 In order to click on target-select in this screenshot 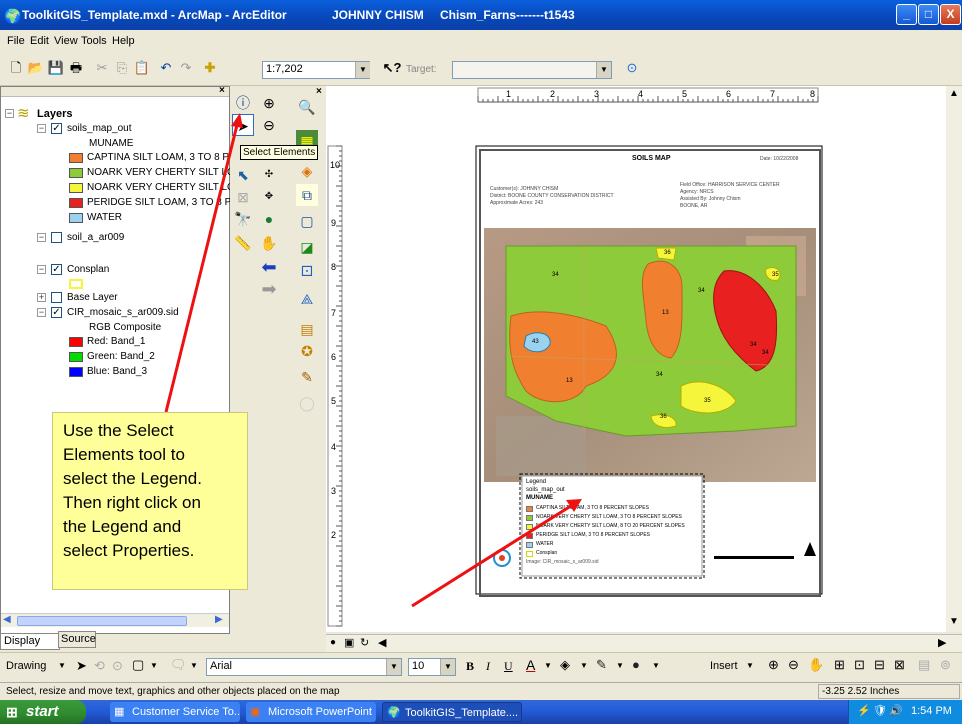, I will do `click(532, 70)`.